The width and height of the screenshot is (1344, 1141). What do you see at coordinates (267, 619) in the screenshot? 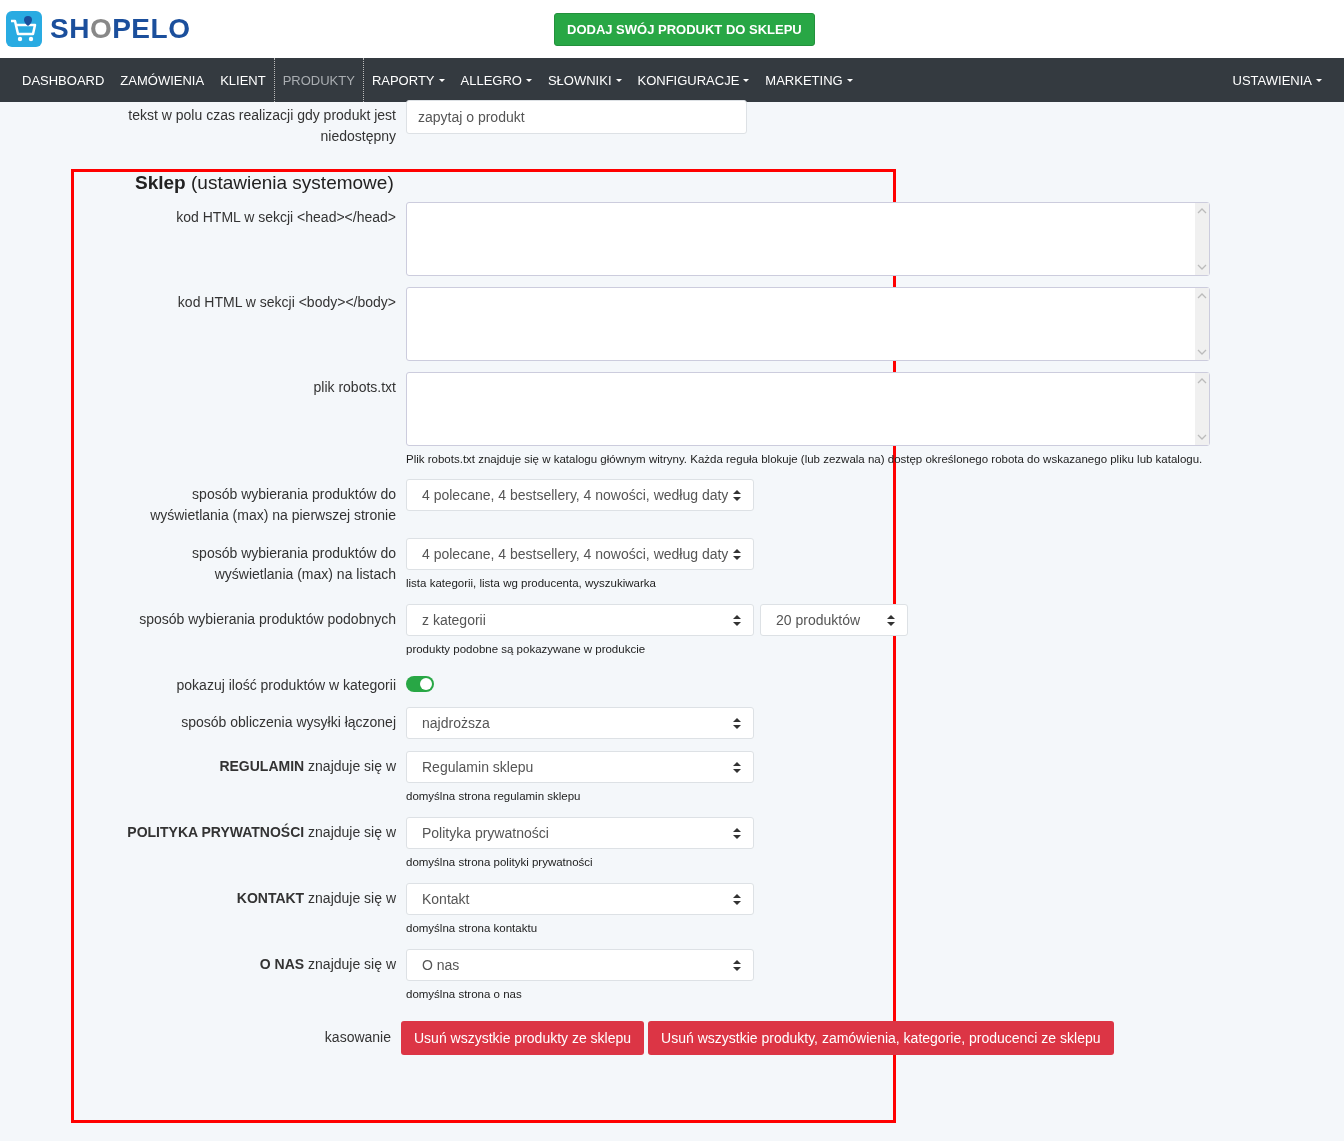
I see `field-label: sposób wybierania produktów podobnych` at bounding box center [267, 619].